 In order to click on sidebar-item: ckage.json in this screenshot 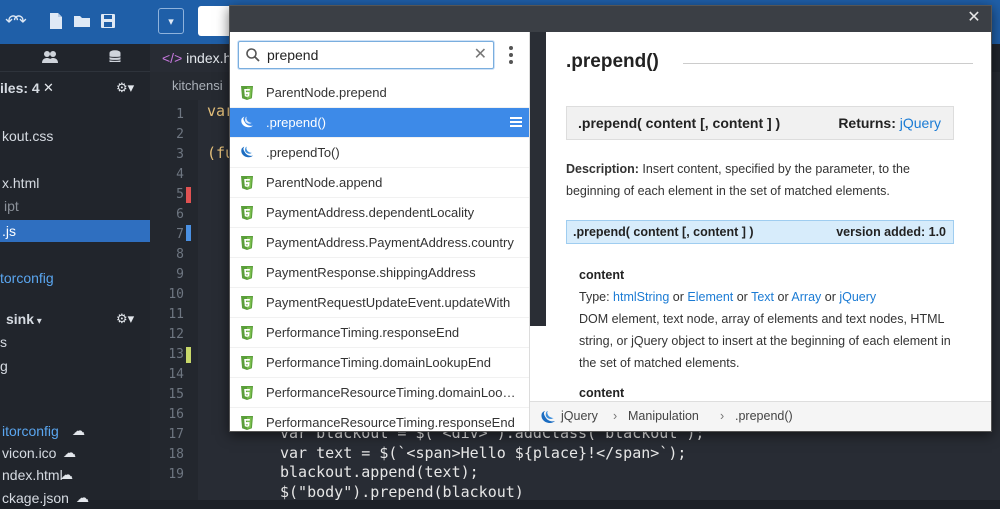, I will do `click(75, 498)`.